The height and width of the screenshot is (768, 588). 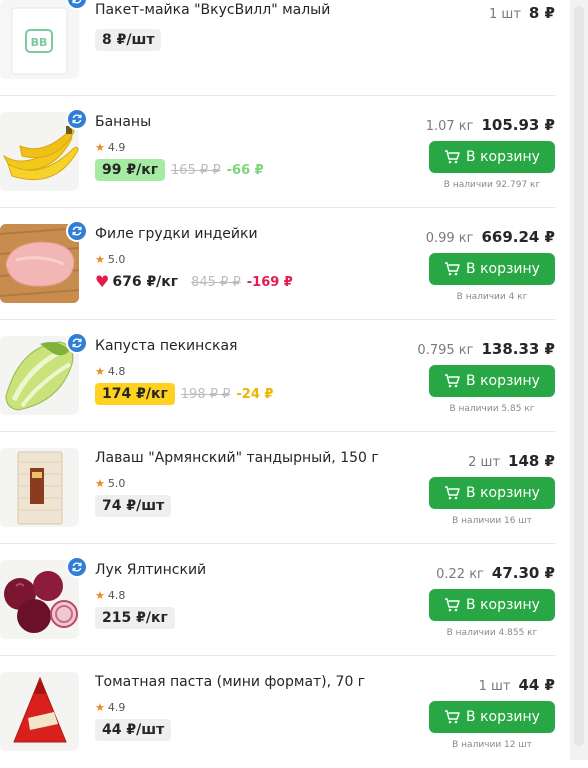 I want to click on scrollbar, so click(x=579, y=380).